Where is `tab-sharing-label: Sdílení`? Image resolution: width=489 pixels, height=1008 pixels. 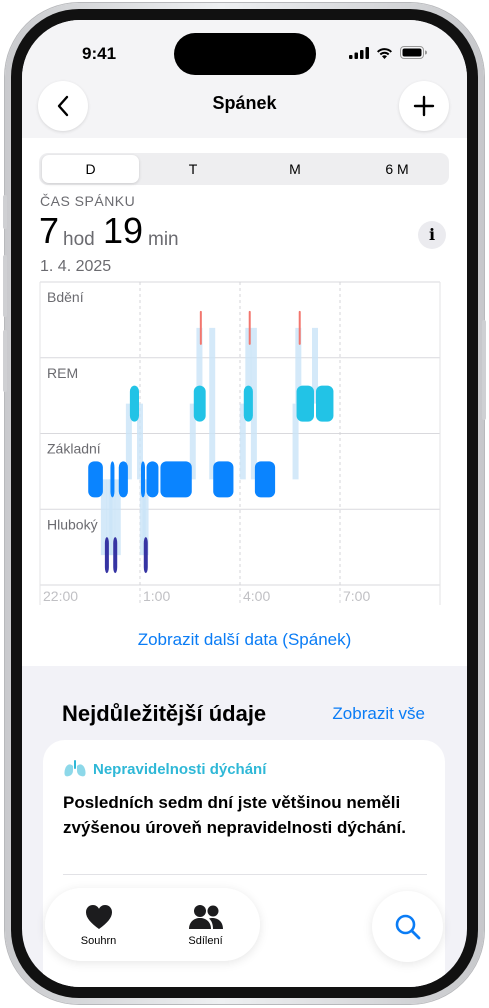 tab-sharing-label: Sdílení is located at coordinates (205, 941).